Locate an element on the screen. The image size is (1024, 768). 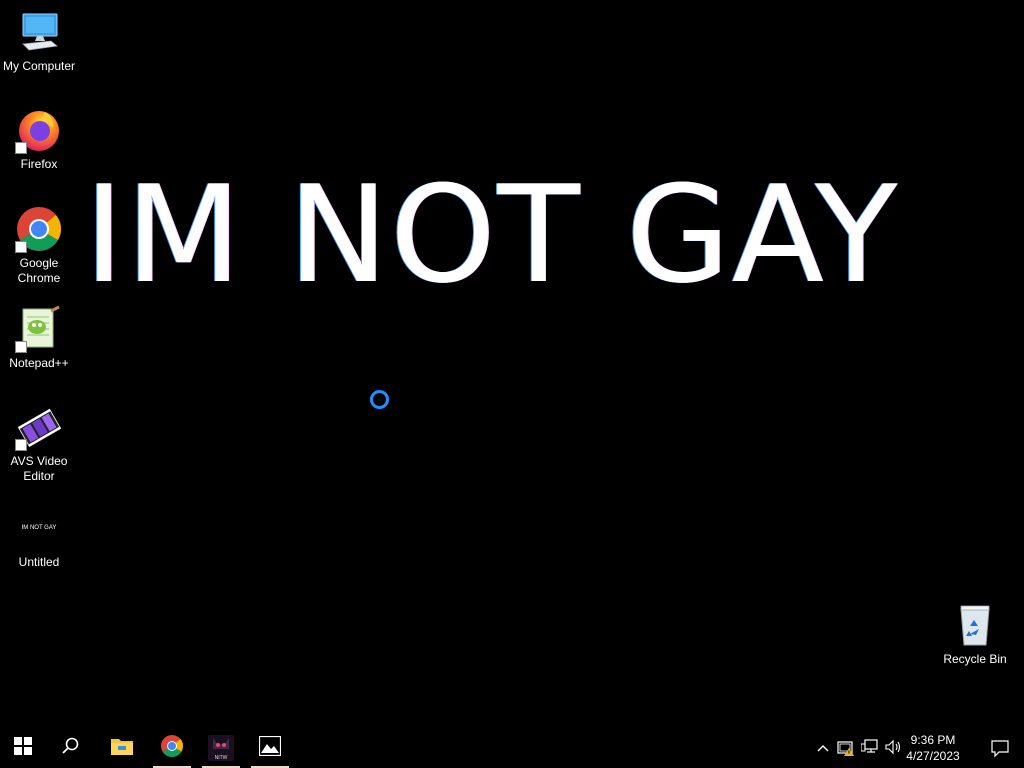
desktop-icon-google-chrome: Google Chrome is located at coordinates (39, 245).